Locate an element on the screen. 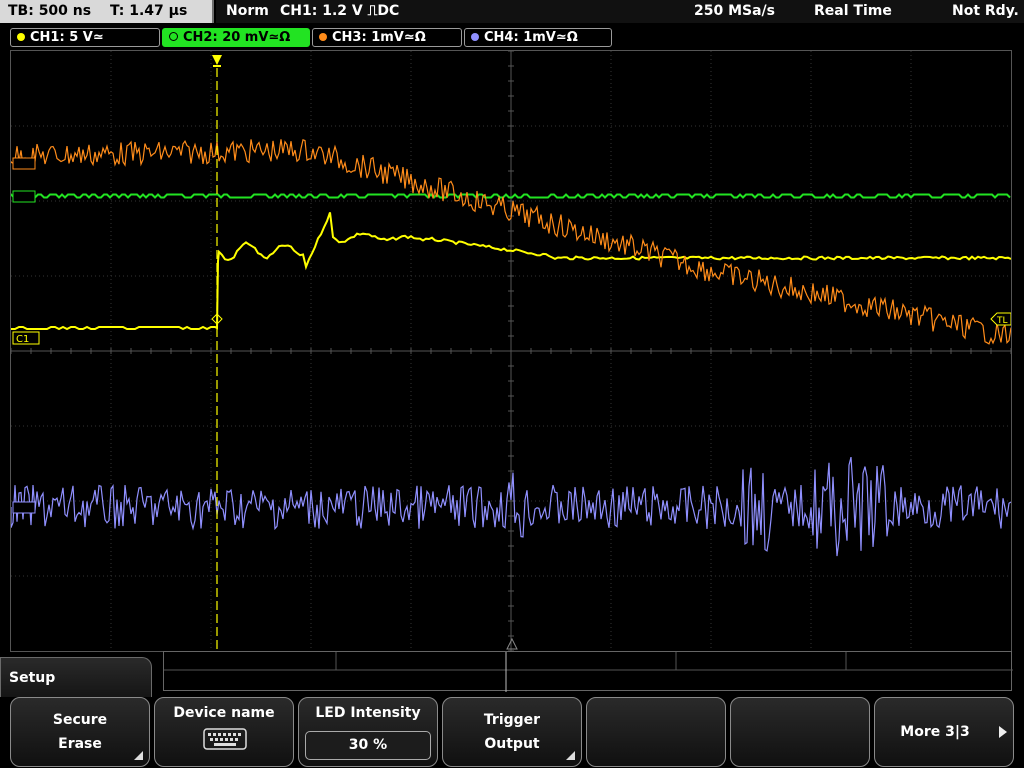  ch3-color-dot is located at coordinates (323, 37).